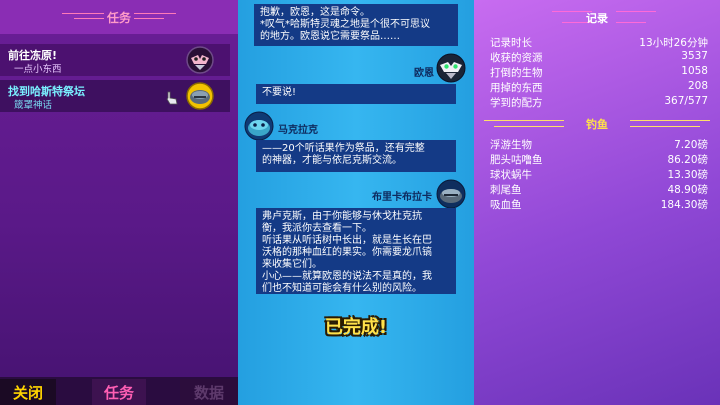 This screenshot has height=405, width=720. What do you see at coordinates (687, 190) in the screenshot?
I see `fish-value: 48.90磅` at bounding box center [687, 190].